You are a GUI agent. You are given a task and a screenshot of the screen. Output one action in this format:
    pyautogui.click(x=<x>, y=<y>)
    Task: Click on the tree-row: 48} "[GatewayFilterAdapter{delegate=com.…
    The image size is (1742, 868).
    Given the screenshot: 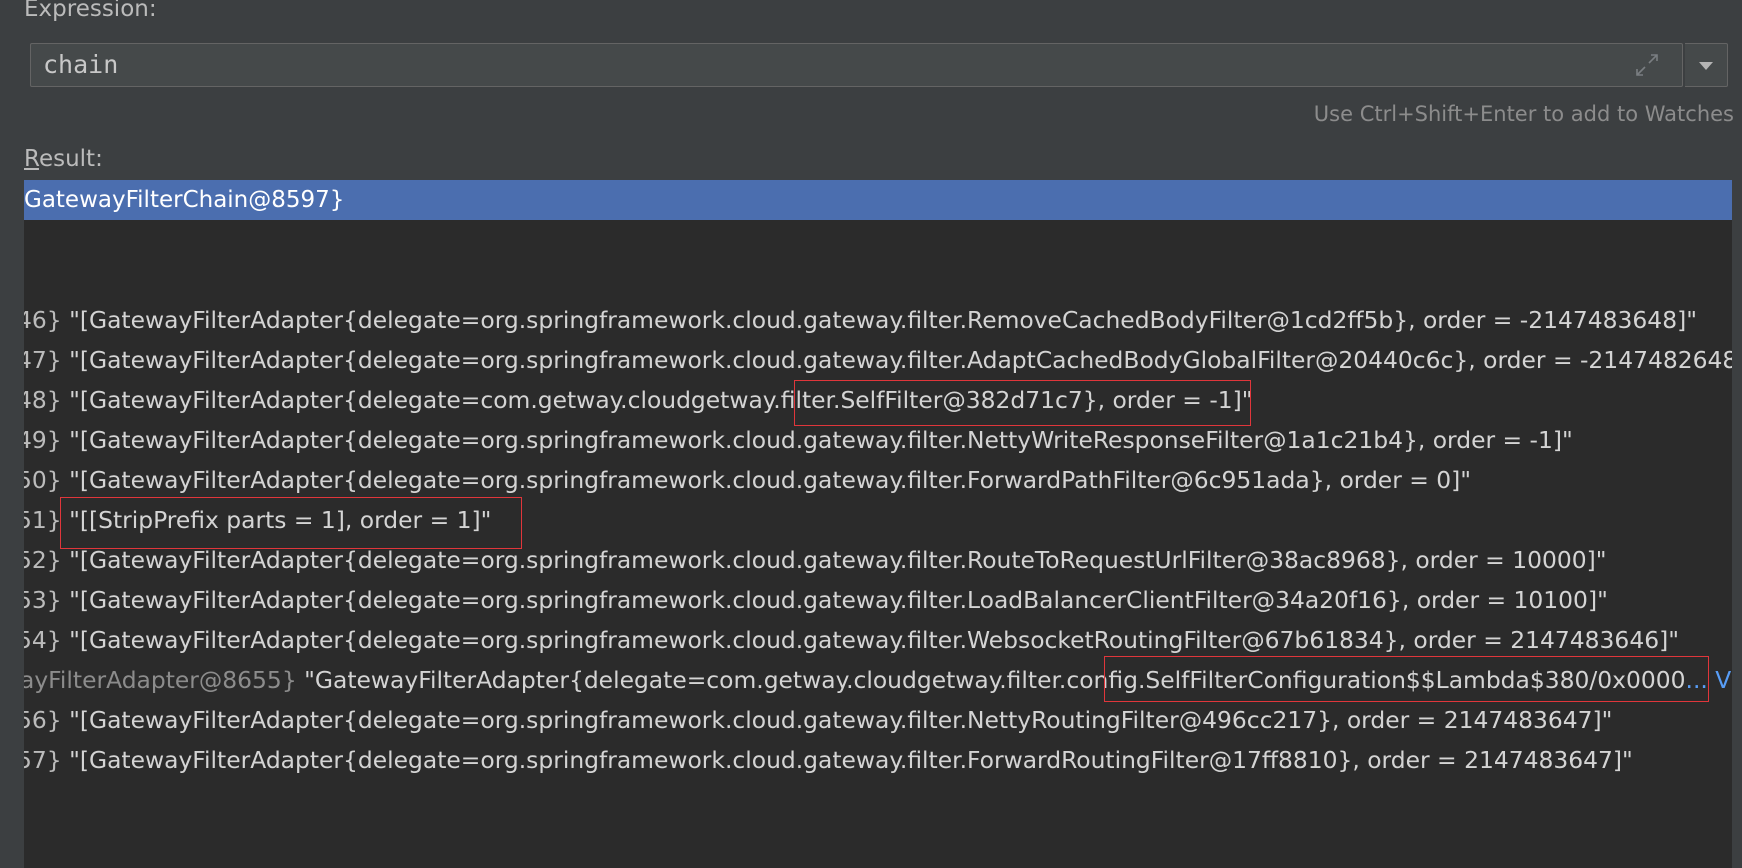 What is the action you would take?
    pyautogui.click(x=638, y=400)
    